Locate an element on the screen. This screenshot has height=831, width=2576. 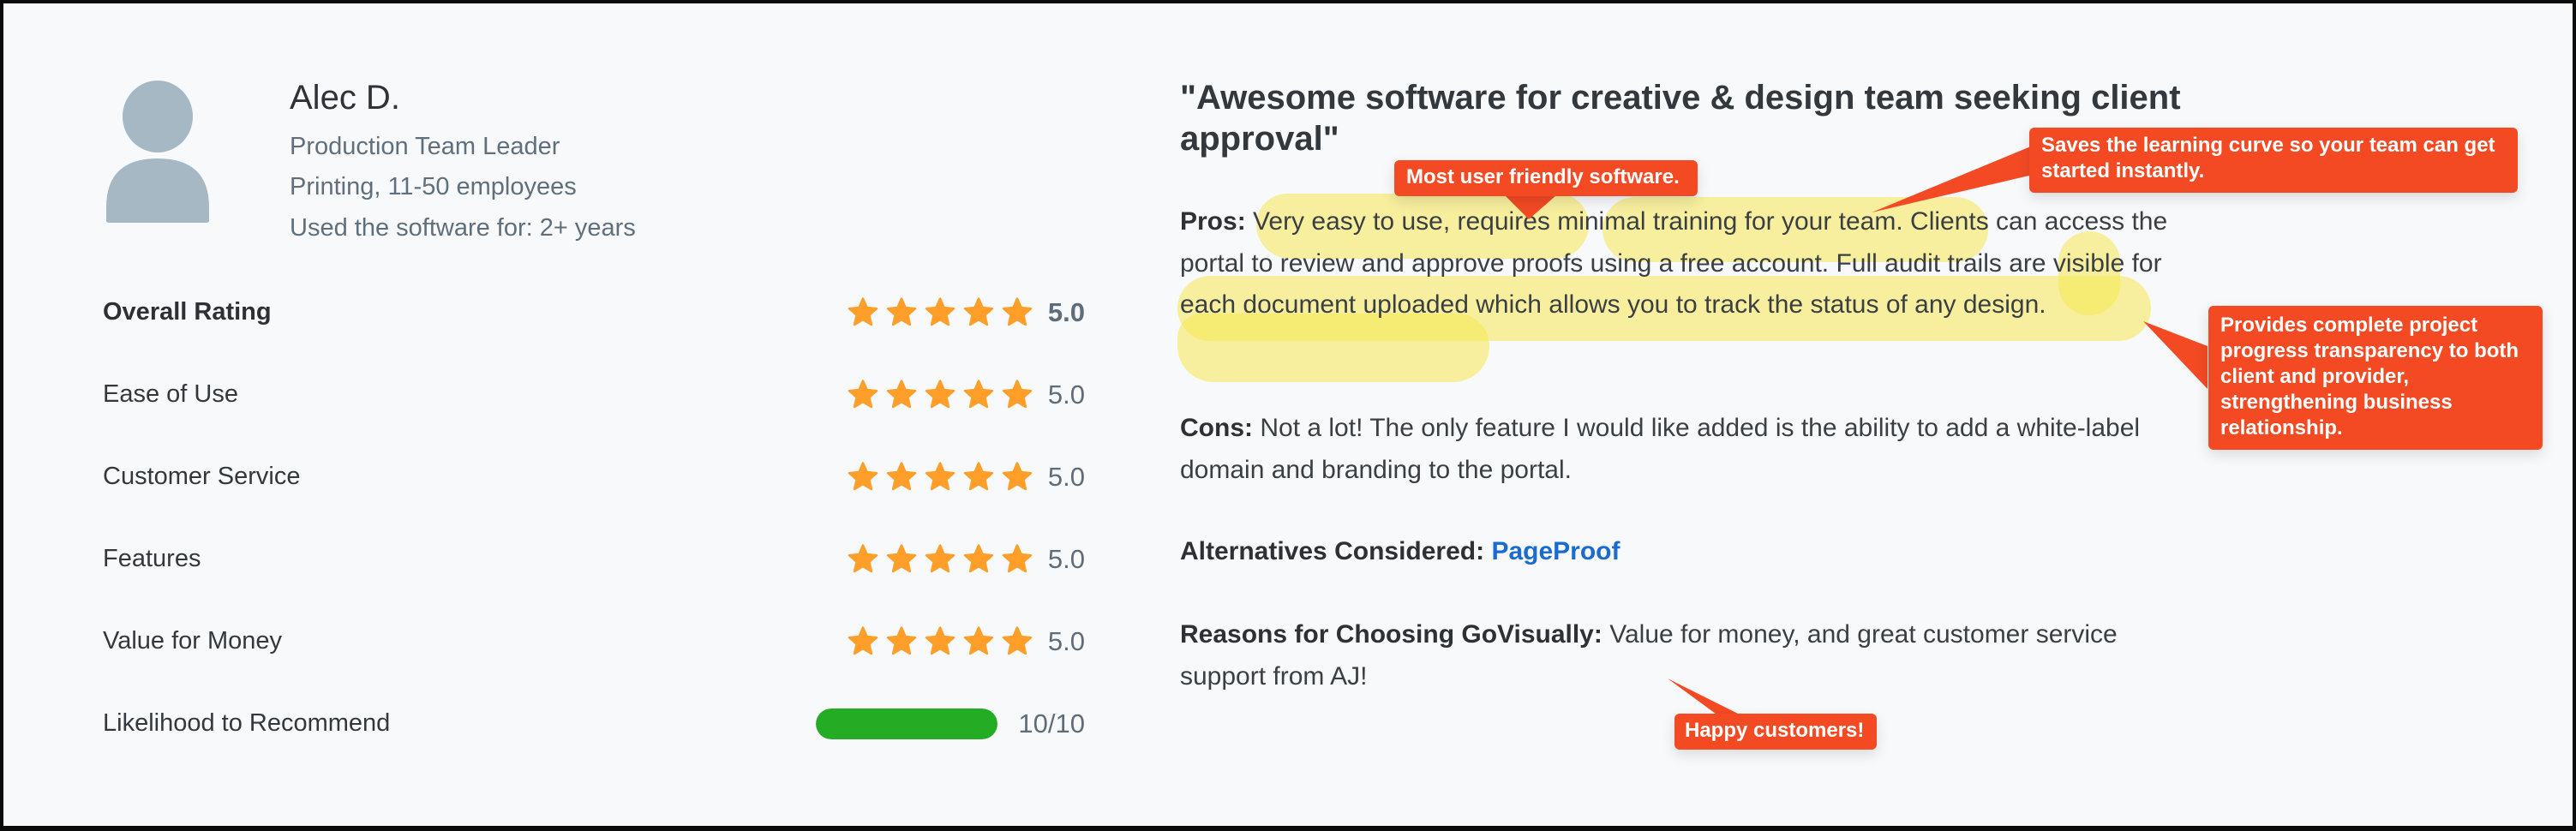
pros-label: Pros: is located at coordinates (1213, 221).